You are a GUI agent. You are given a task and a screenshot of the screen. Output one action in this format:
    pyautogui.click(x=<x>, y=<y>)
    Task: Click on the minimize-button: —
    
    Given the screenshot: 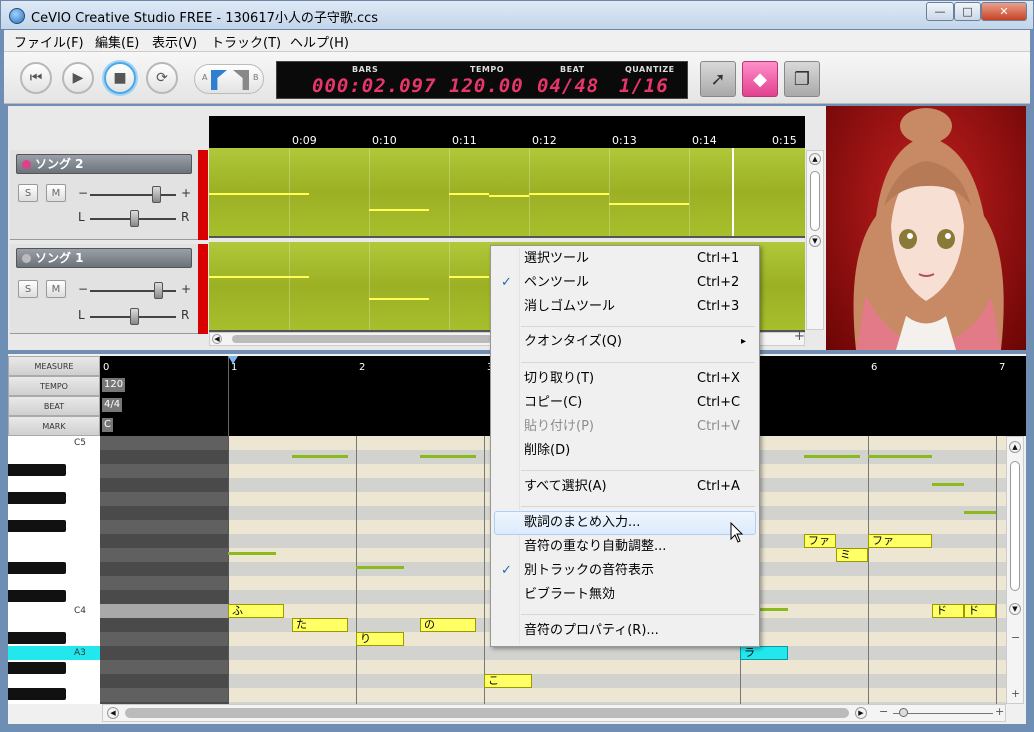 What is the action you would take?
    pyautogui.click(x=940, y=11)
    